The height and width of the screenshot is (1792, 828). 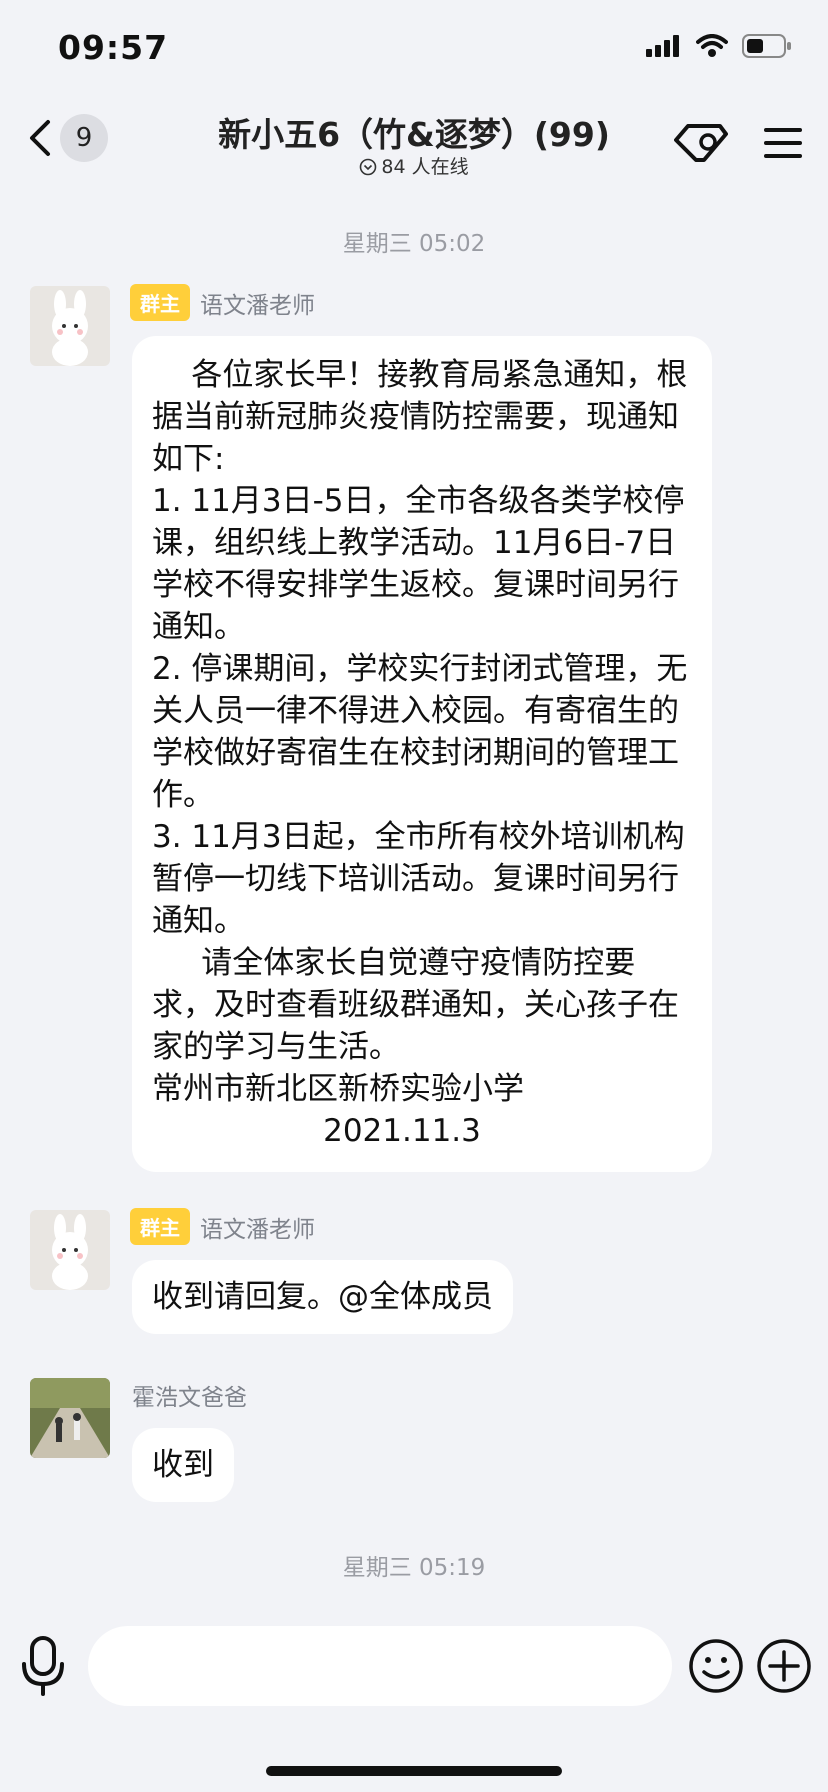 What do you see at coordinates (418, 879) in the screenshot?
I see `notice-paragraph: 3. 11月3日起，全市所有校外培训机构暂停一切线下培训活动。复课时间另行通知。` at bounding box center [418, 879].